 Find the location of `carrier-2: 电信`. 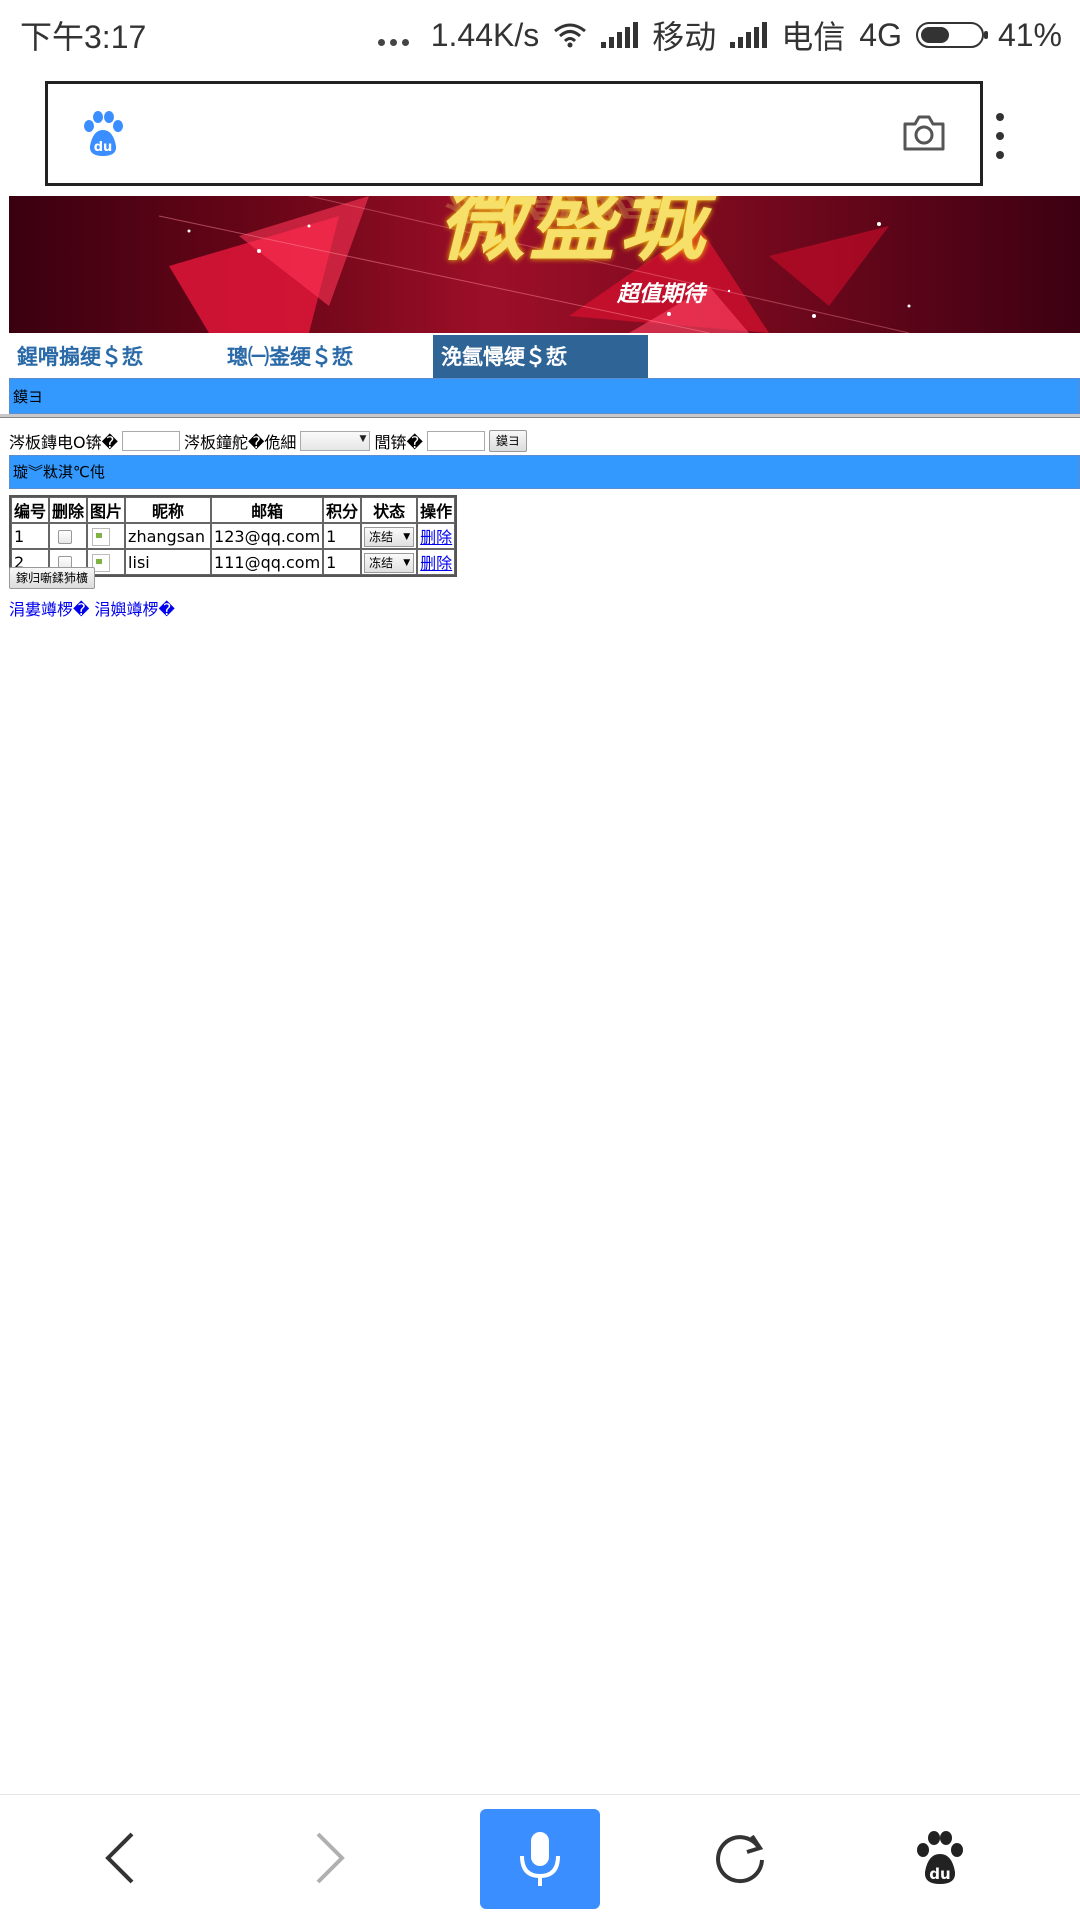

carrier-2: 电信 is located at coordinates (813, 37).